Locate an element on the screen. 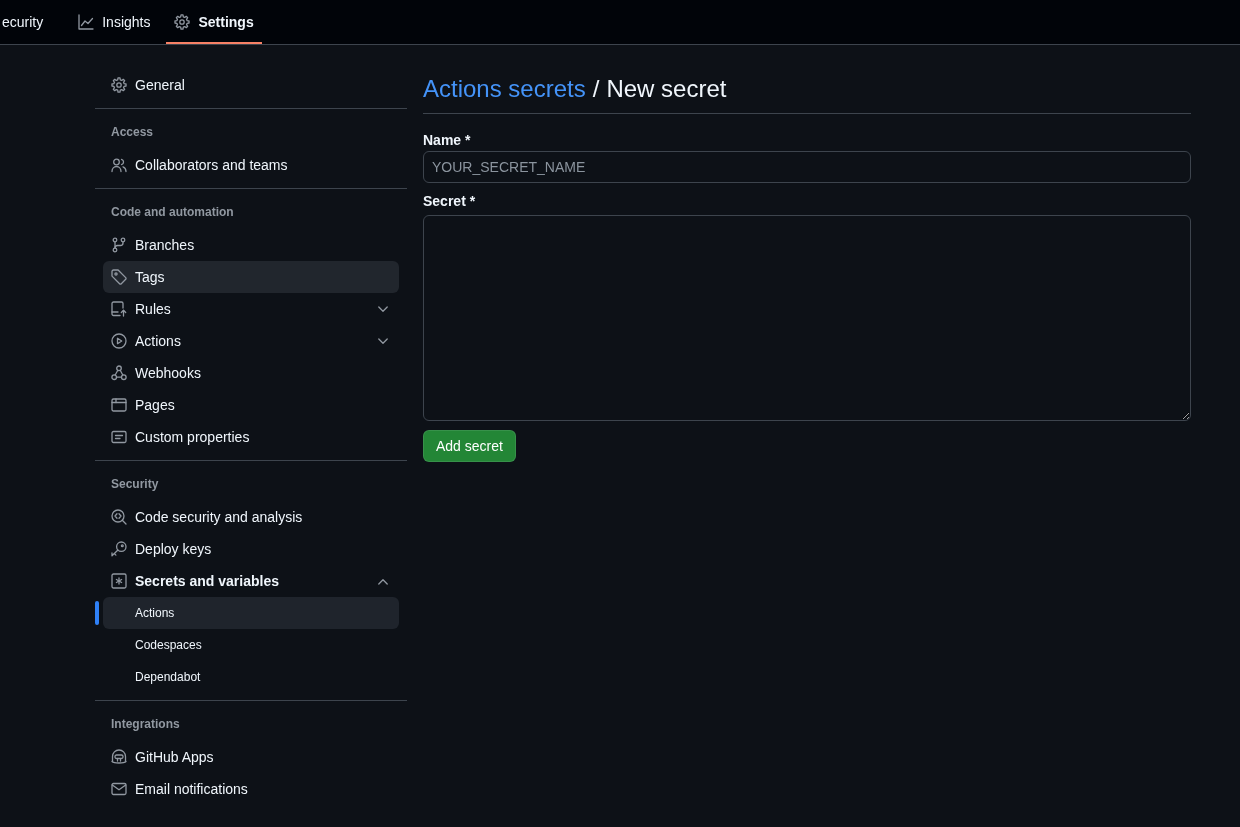  field-label: Secret * is located at coordinates (450, 201).